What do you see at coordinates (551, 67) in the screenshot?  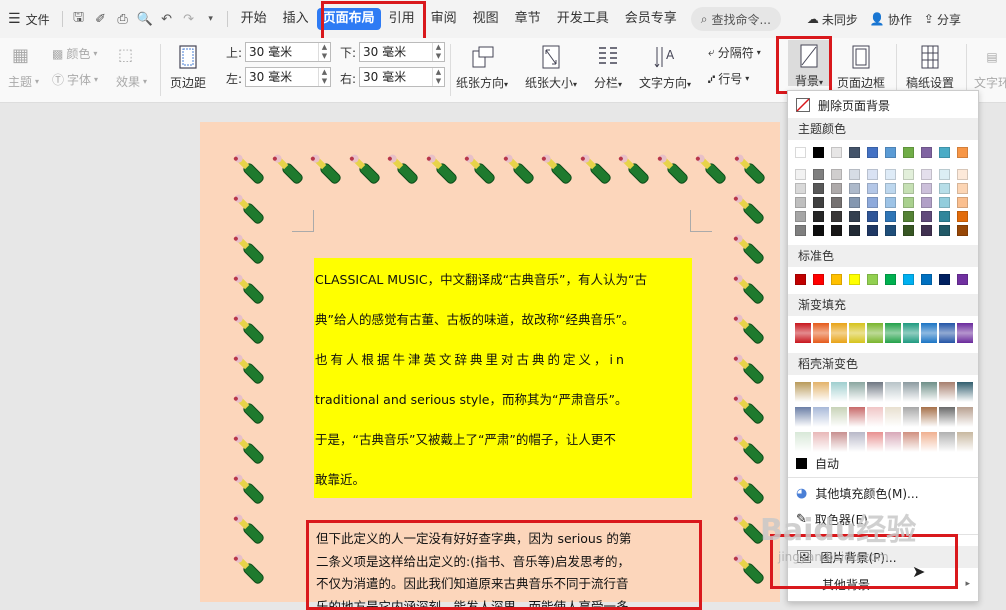 I see `paper-size-button: 纸张大小▾` at bounding box center [551, 67].